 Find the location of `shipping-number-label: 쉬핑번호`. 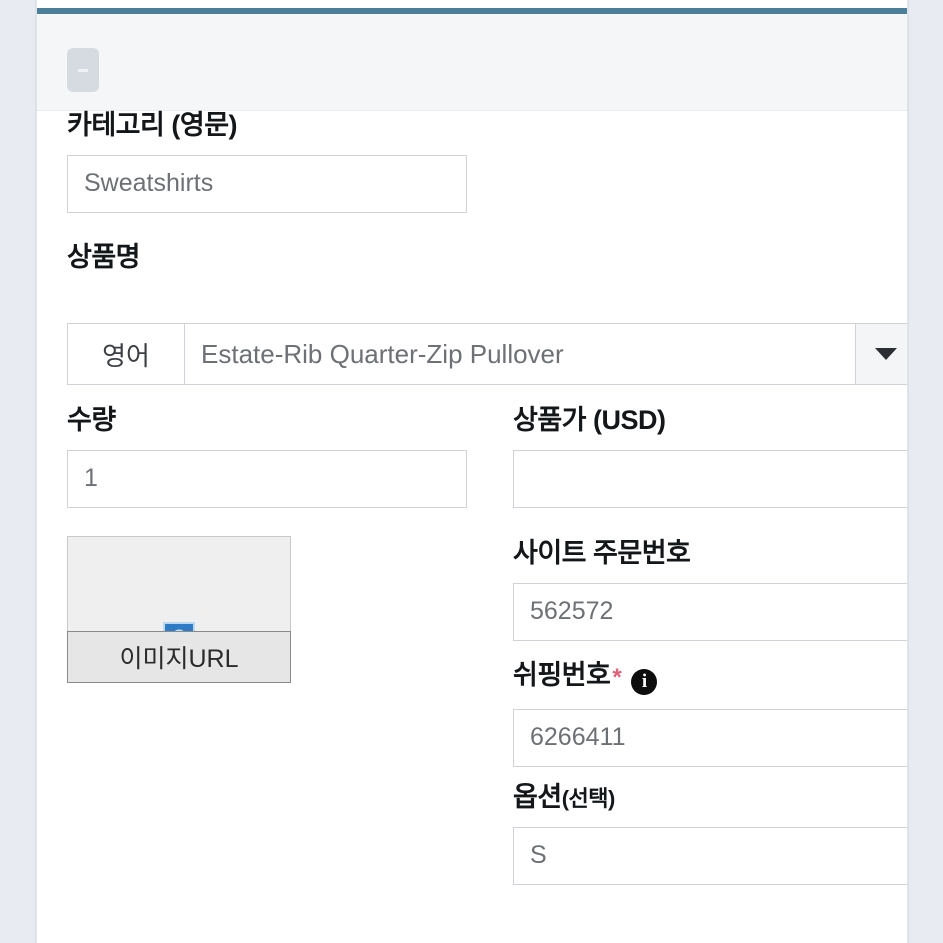

shipping-number-label: 쉬핑번호 is located at coordinates (562, 675).